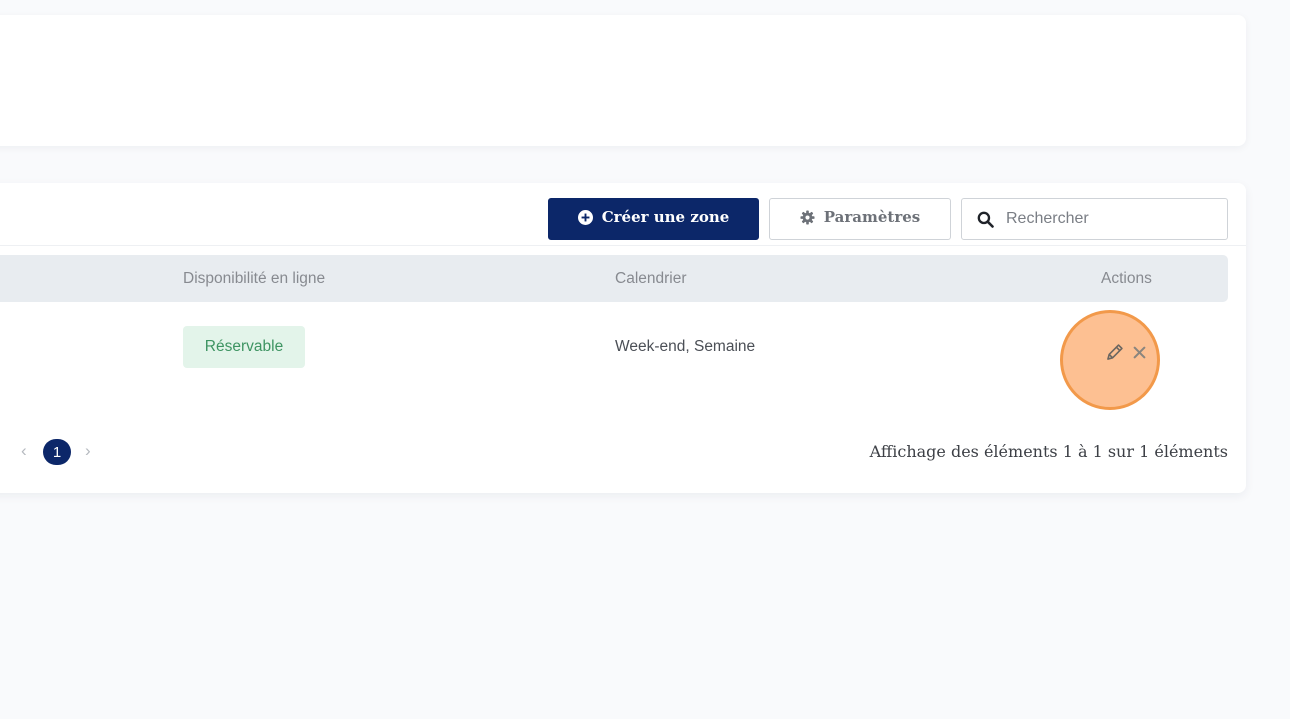 This screenshot has width=1290, height=719. I want to click on calendar-cell: Week-end, Semaine, so click(685, 346).